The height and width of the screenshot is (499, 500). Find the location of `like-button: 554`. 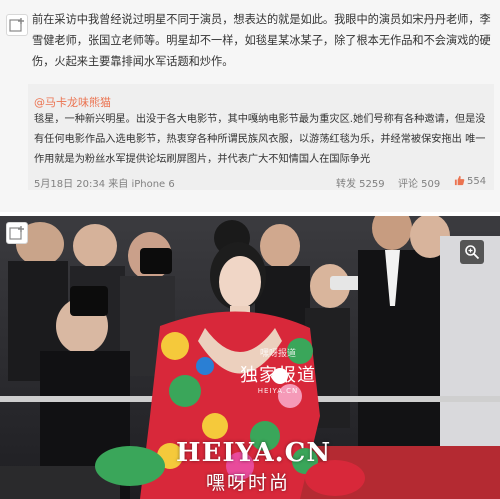

like-button: 554 is located at coordinates (470, 181).